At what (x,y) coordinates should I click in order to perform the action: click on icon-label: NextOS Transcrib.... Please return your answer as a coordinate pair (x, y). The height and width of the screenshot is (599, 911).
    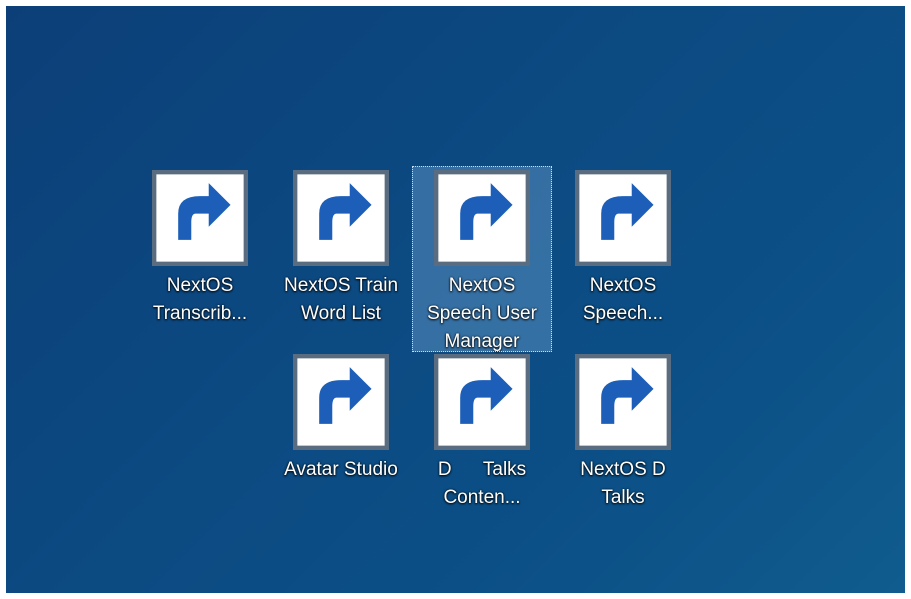
    Looking at the image, I should click on (200, 299).